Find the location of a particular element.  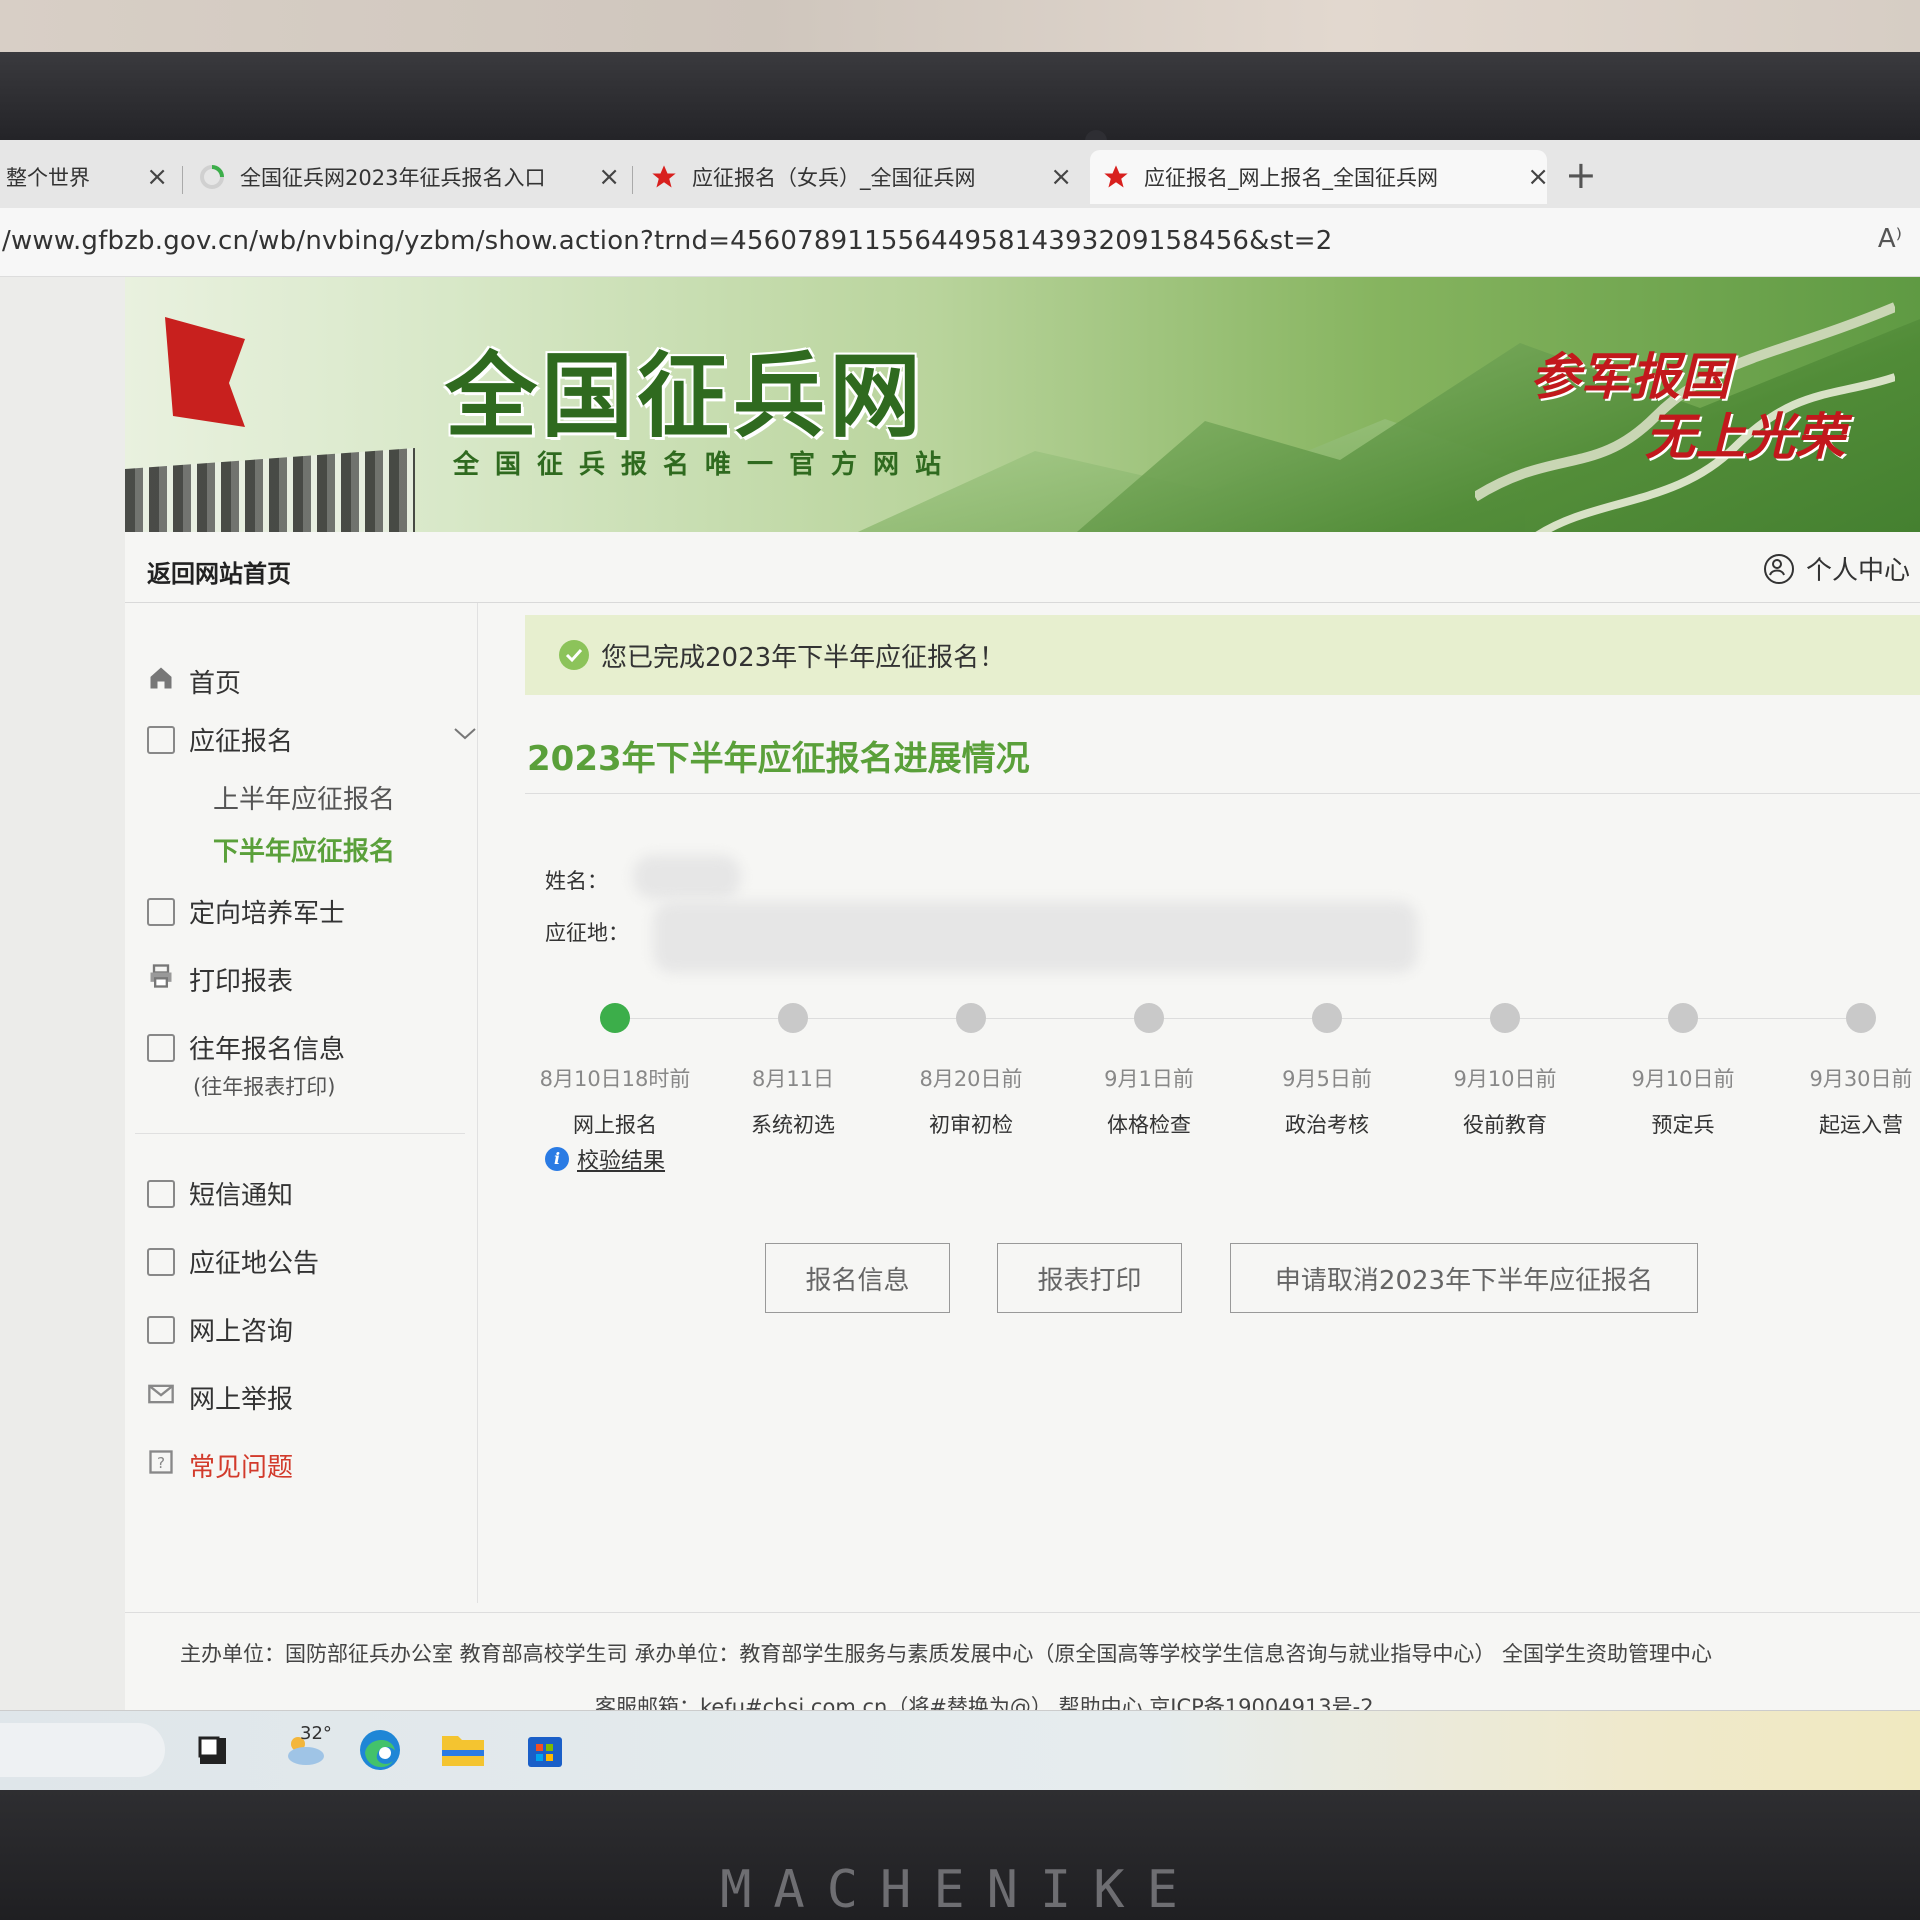

taskbar: 32° is located at coordinates (960, 1750).